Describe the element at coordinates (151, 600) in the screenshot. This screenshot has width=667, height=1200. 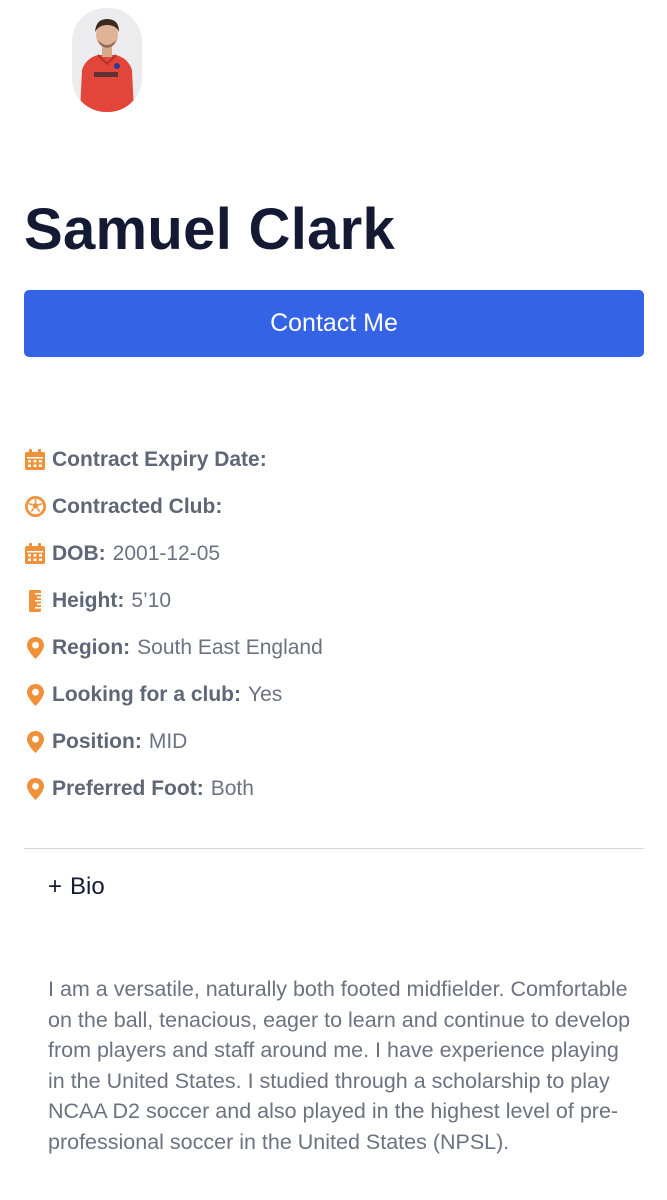
I see `detail-value: 5’10` at that location.